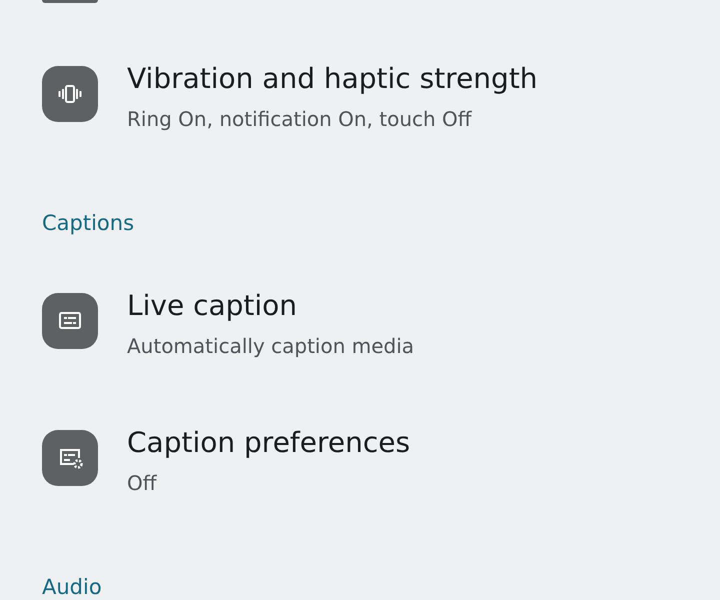  Describe the element at coordinates (268, 443) in the screenshot. I see `setting-title: Caption preferences` at that location.